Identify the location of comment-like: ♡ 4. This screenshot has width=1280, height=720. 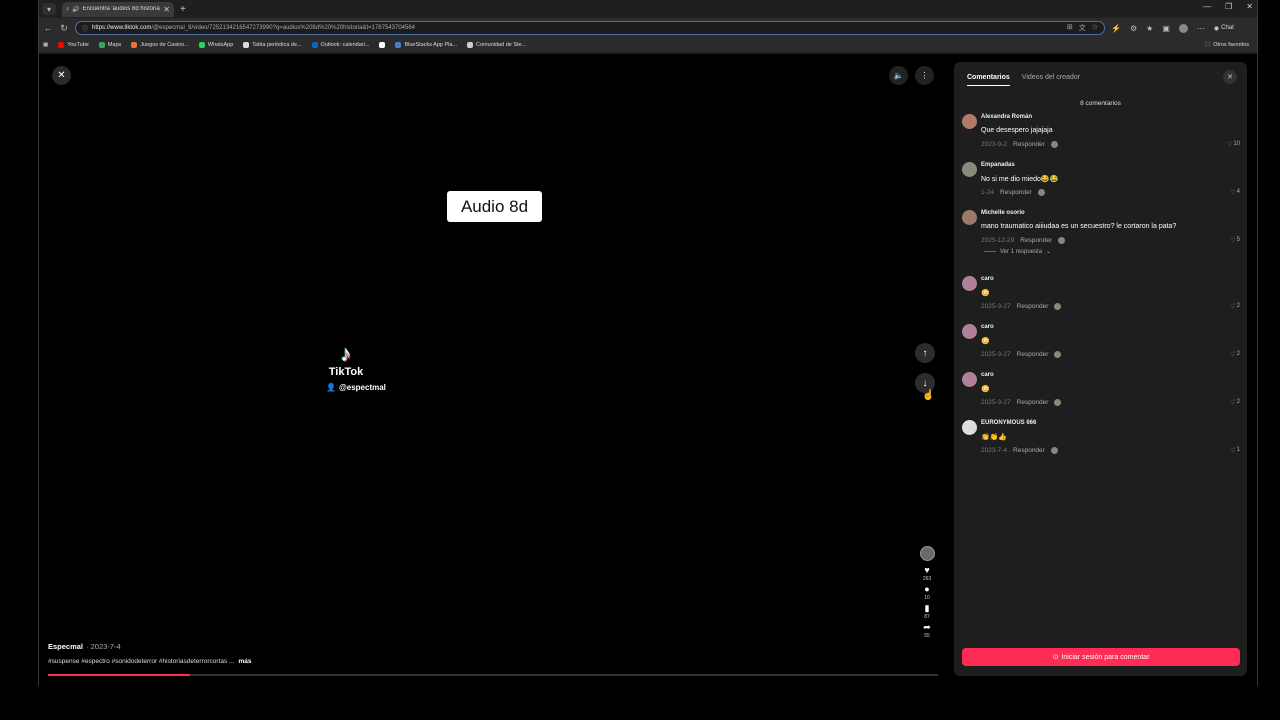
(1235, 192).